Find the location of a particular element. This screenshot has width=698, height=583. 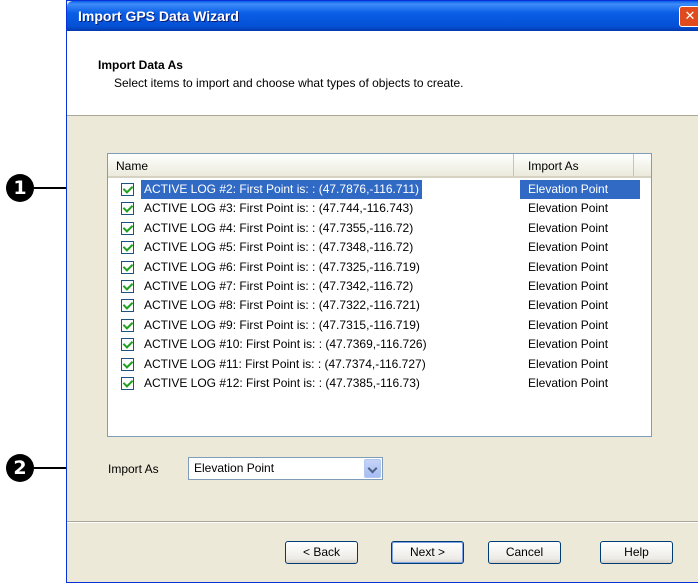

cancel-button: Cancel is located at coordinates (524, 552).